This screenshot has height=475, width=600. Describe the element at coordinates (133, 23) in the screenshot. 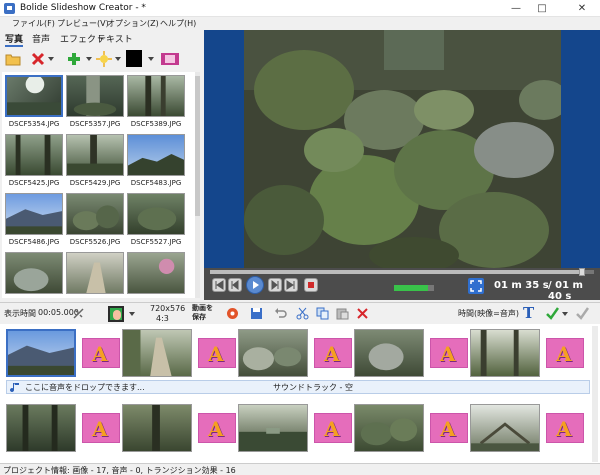

I see `menu-options: オプション(Z)` at that location.